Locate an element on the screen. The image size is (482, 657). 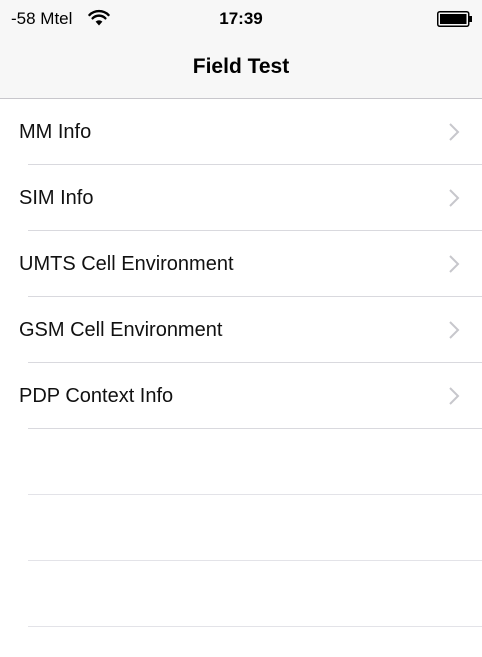
battery-icon is located at coordinates (454, 19).